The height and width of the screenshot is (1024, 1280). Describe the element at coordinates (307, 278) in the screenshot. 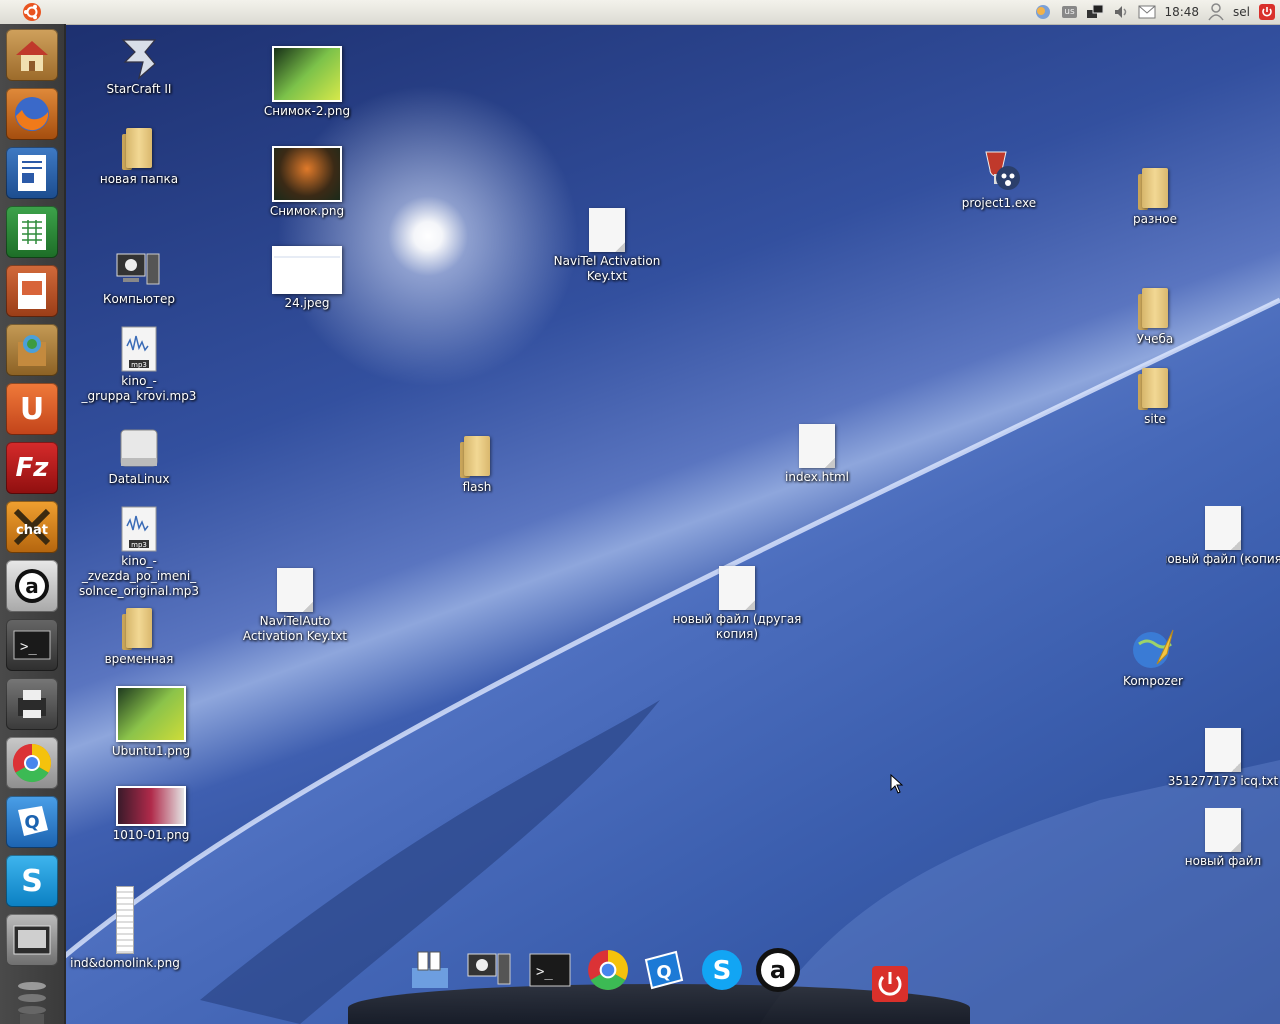

I see `desktop-icon: 24.jpeg` at that location.